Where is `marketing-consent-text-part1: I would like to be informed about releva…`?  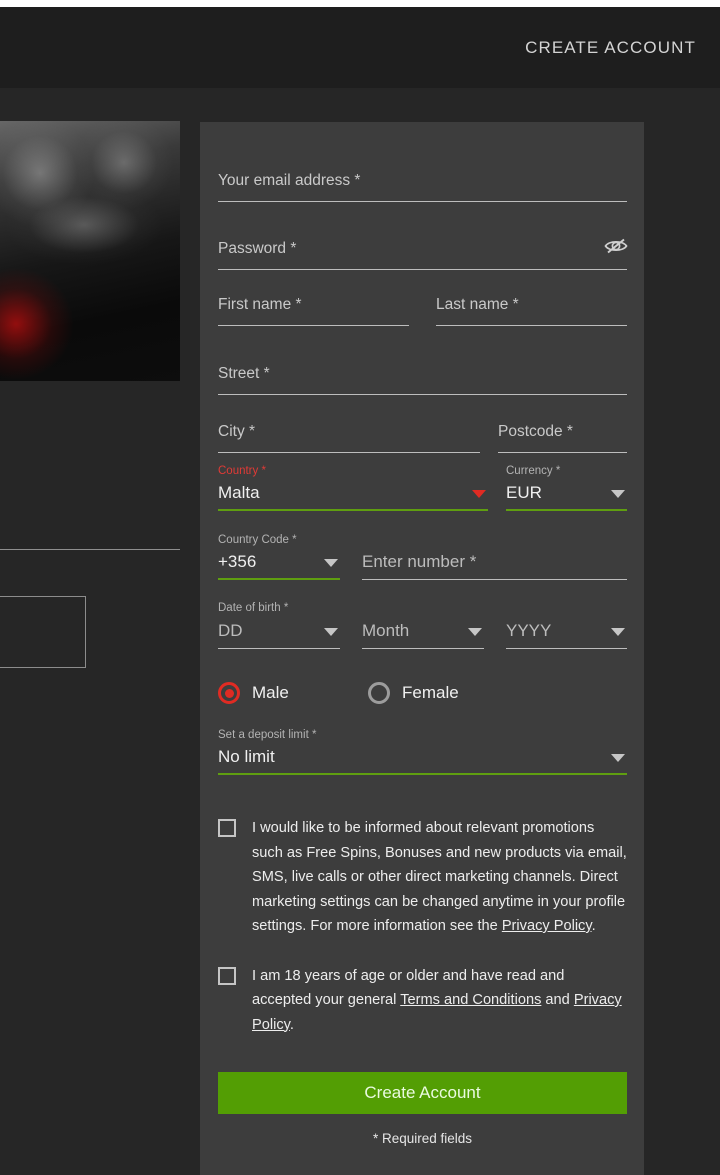 marketing-consent-text-part1: I would like to be informed about releva… is located at coordinates (439, 877).